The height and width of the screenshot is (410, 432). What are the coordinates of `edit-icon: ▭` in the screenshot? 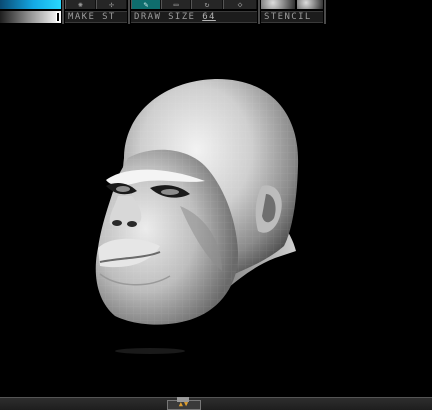 It's located at (176, 4).